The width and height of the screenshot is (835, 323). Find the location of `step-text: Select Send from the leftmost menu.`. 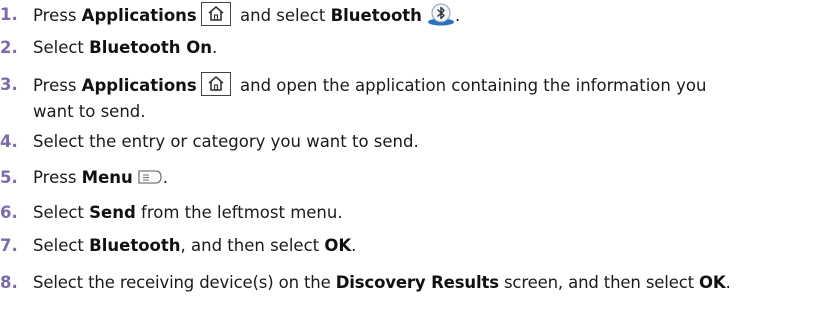

step-text: Select Send from the leftmost menu. is located at coordinates (188, 212).